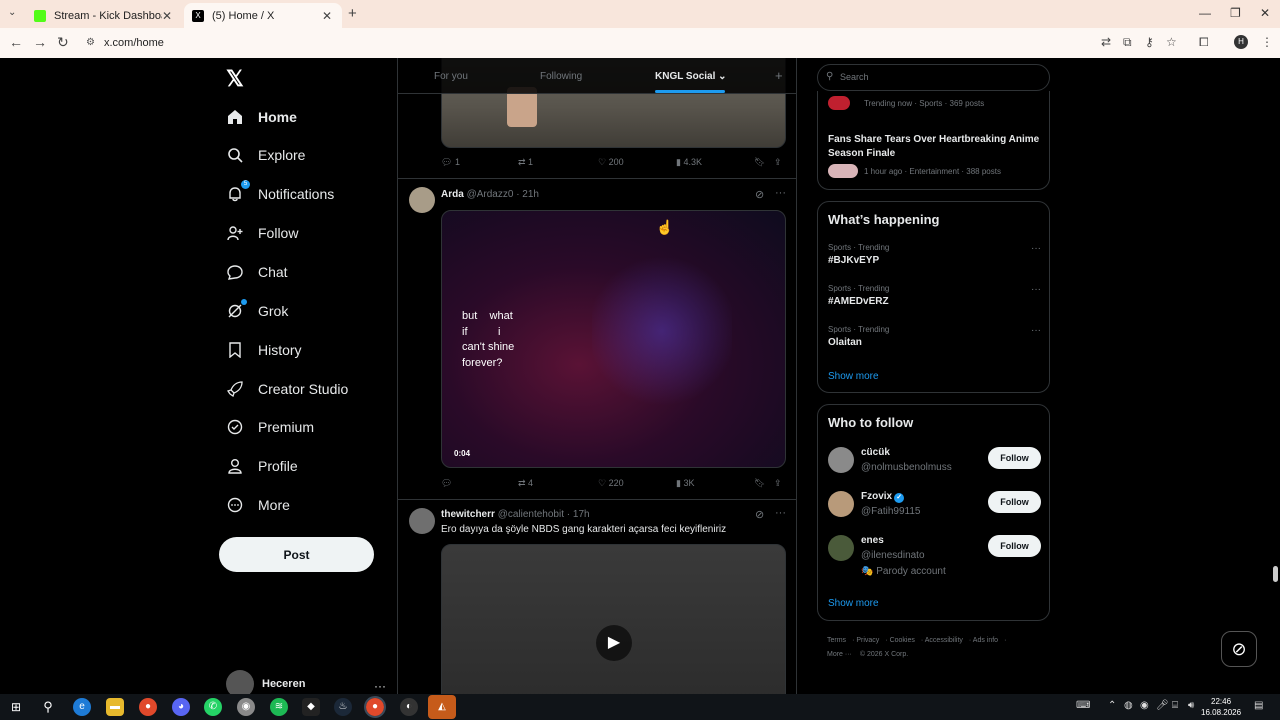 Image resolution: width=1280 pixels, height=720 pixels. What do you see at coordinates (1241, 42) in the screenshot?
I see `browser-profile-avatar: H` at bounding box center [1241, 42].